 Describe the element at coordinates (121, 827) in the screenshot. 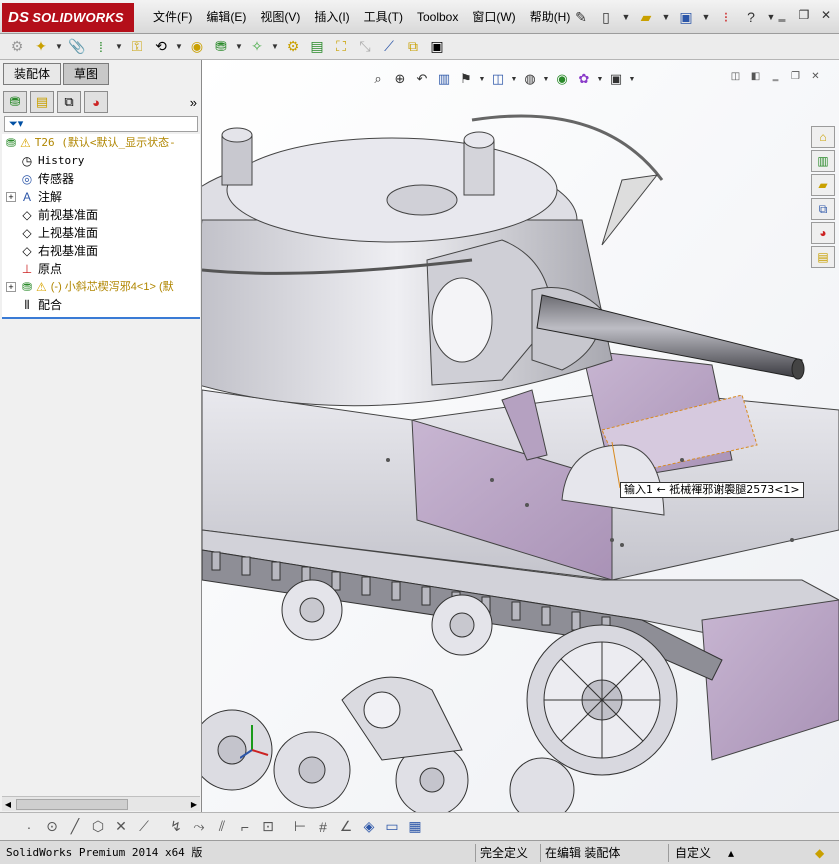

I see `trim-icon: ✕` at that location.